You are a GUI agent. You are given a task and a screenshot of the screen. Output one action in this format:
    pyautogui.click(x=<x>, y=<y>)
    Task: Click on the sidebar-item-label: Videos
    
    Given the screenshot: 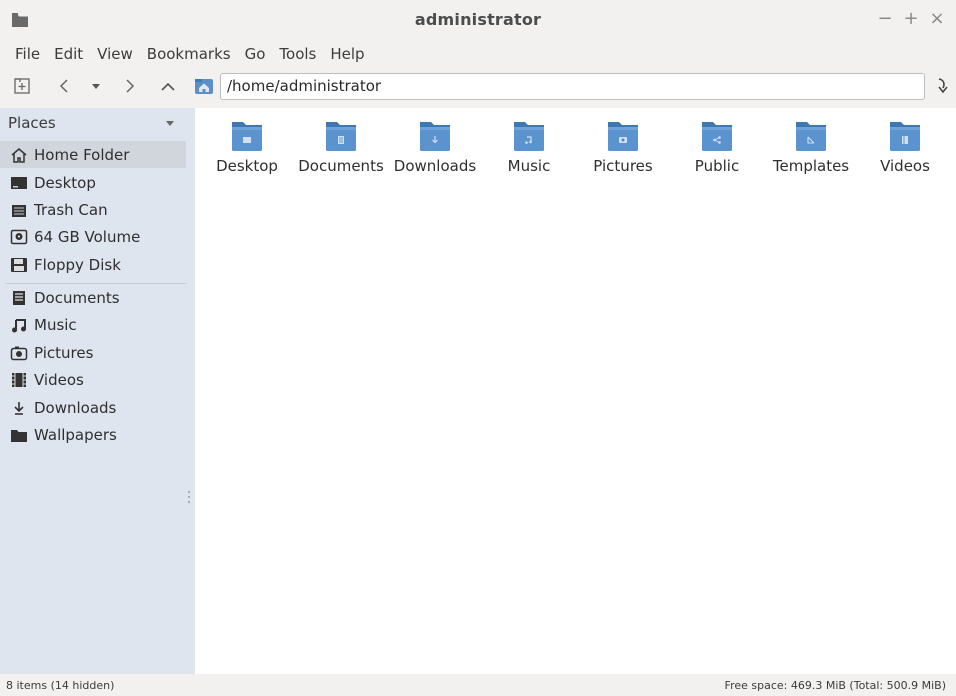 What is the action you would take?
    pyautogui.click(x=59, y=379)
    